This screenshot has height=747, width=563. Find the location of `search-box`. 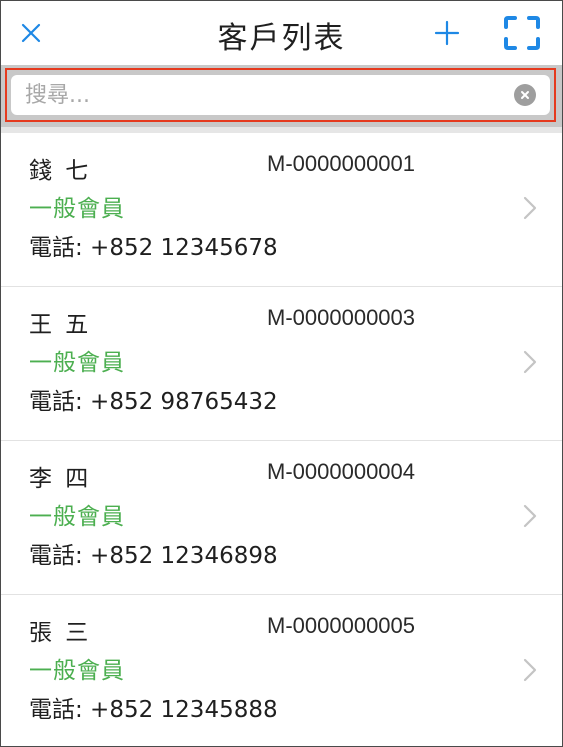

search-box is located at coordinates (280, 95).